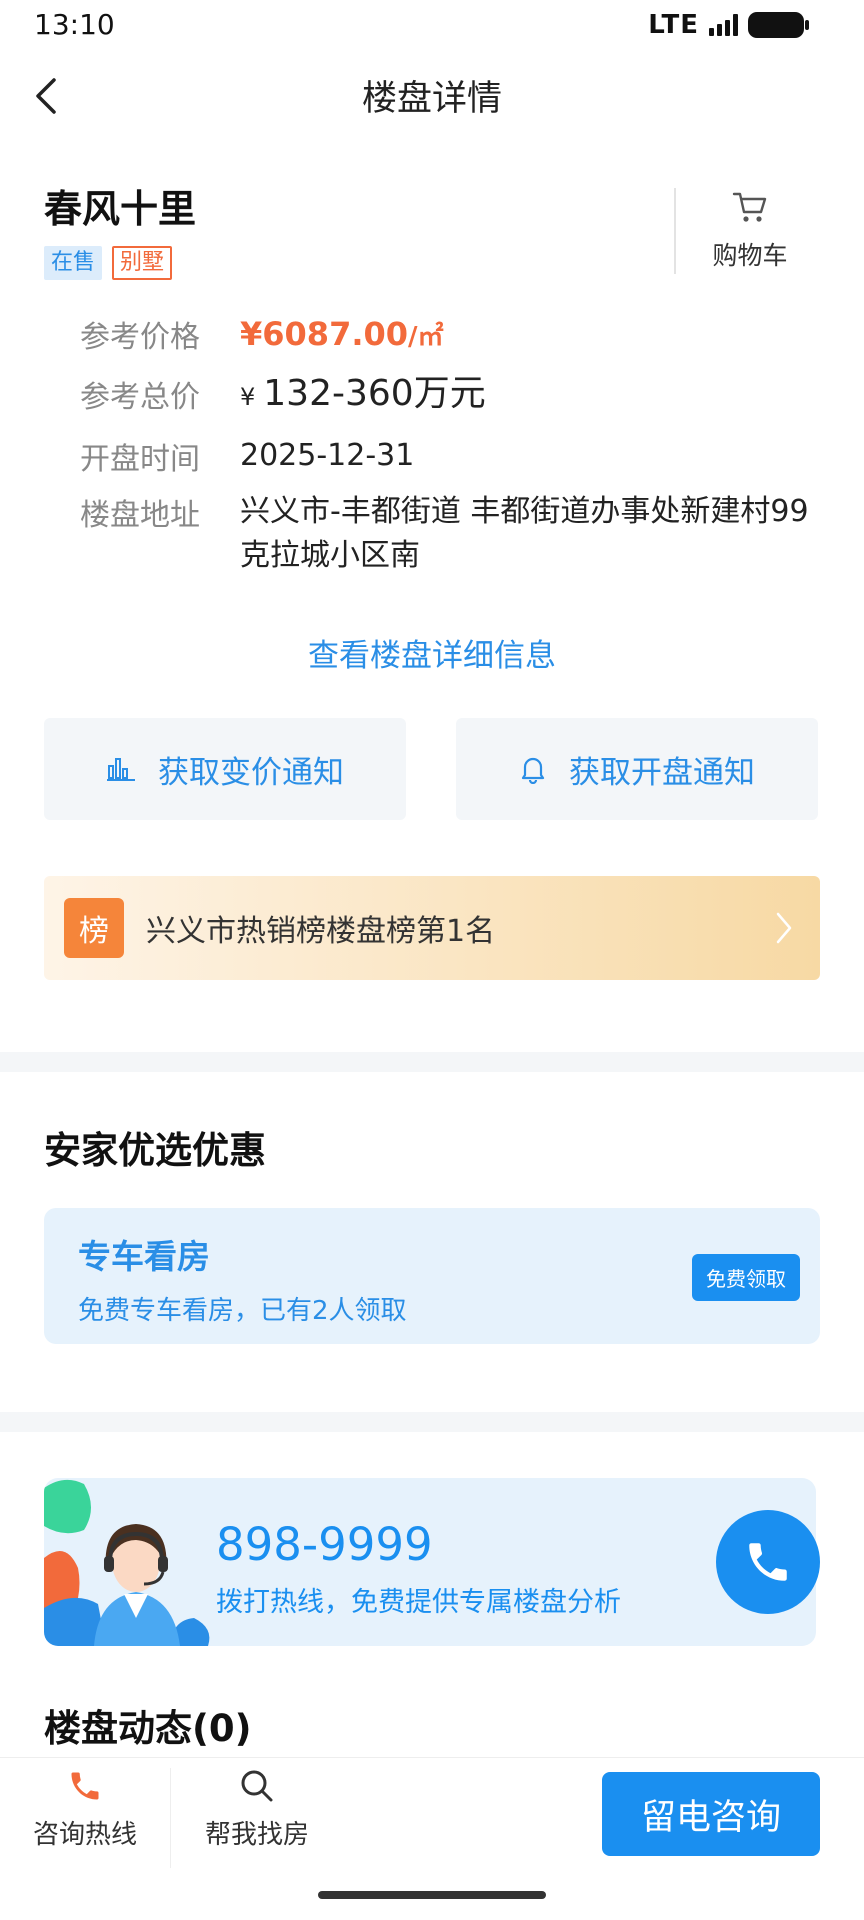  Describe the element at coordinates (711, 1814) in the screenshot. I see `leave-phone-consult-button: 留电咨询` at that location.